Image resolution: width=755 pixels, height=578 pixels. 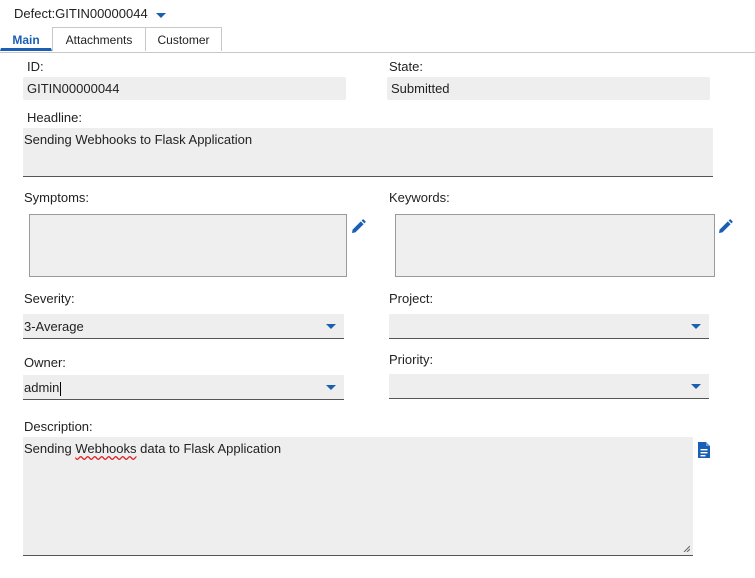 What do you see at coordinates (406, 66) in the screenshot?
I see `state-label: State:` at bounding box center [406, 66].